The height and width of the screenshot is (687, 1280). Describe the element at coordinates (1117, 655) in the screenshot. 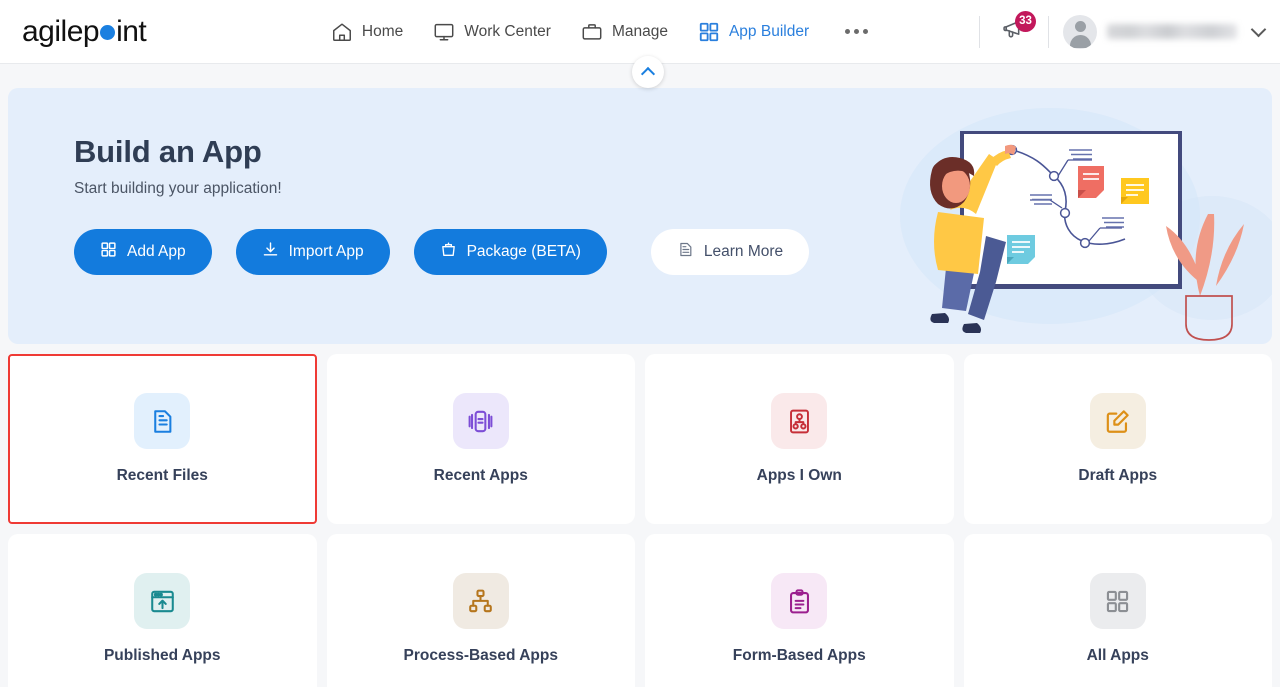

I see `tile-label: All Apps` at that location.